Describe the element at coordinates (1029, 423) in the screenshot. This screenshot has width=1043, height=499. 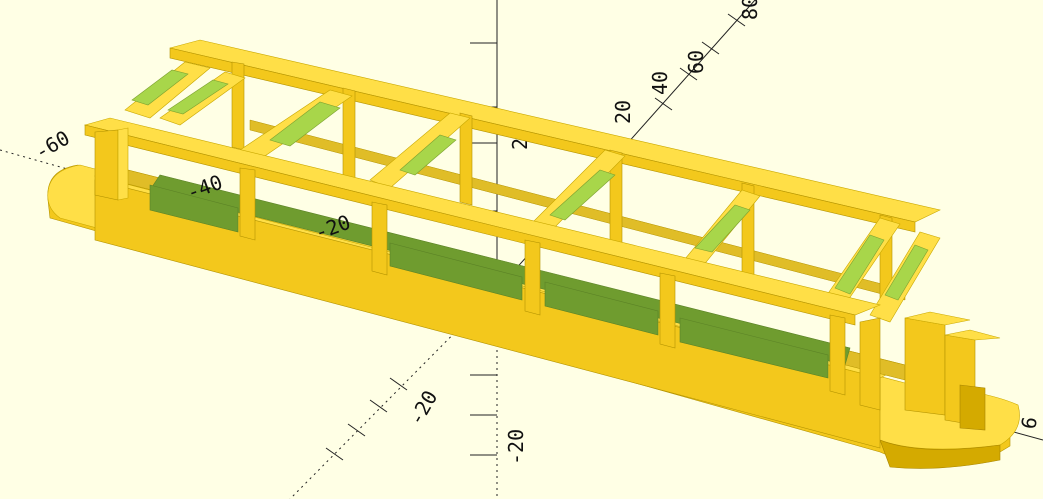
I see `axis-label-y-pos-6: 6` at that location.